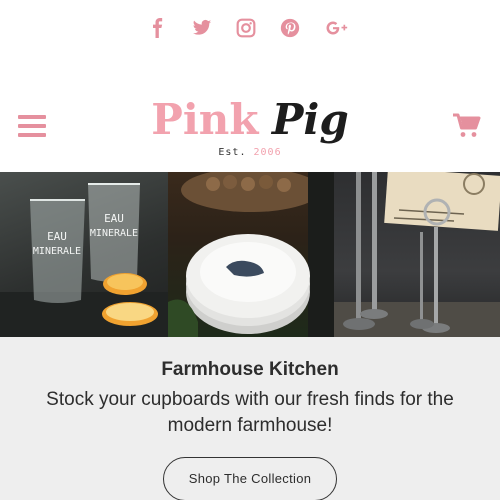  Describe the element at coordinates (84, 260) in the screenshot. I see `glasses-illustration: EAU MINERALE EAU MINERALE` at that location.